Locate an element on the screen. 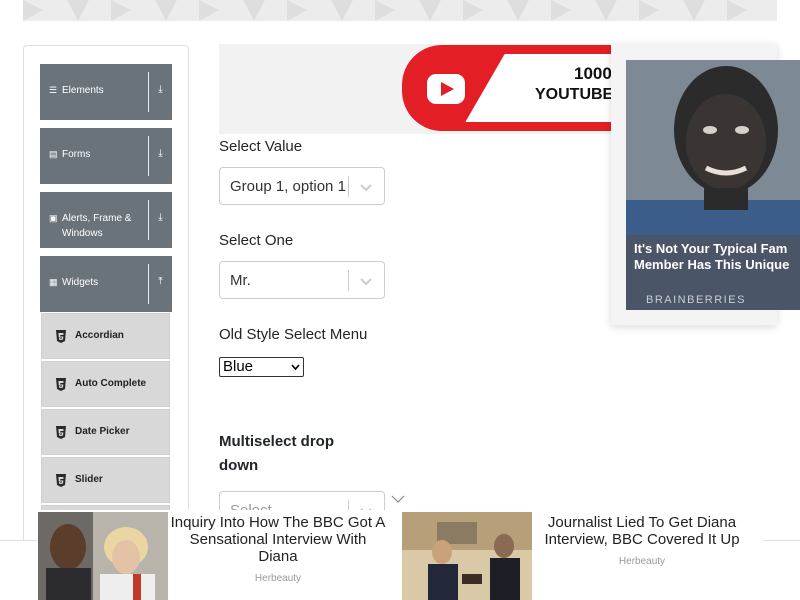 This screenshot has height=600, width=800. sidebar-group-label: Elements is located at coordinates (83, 90).